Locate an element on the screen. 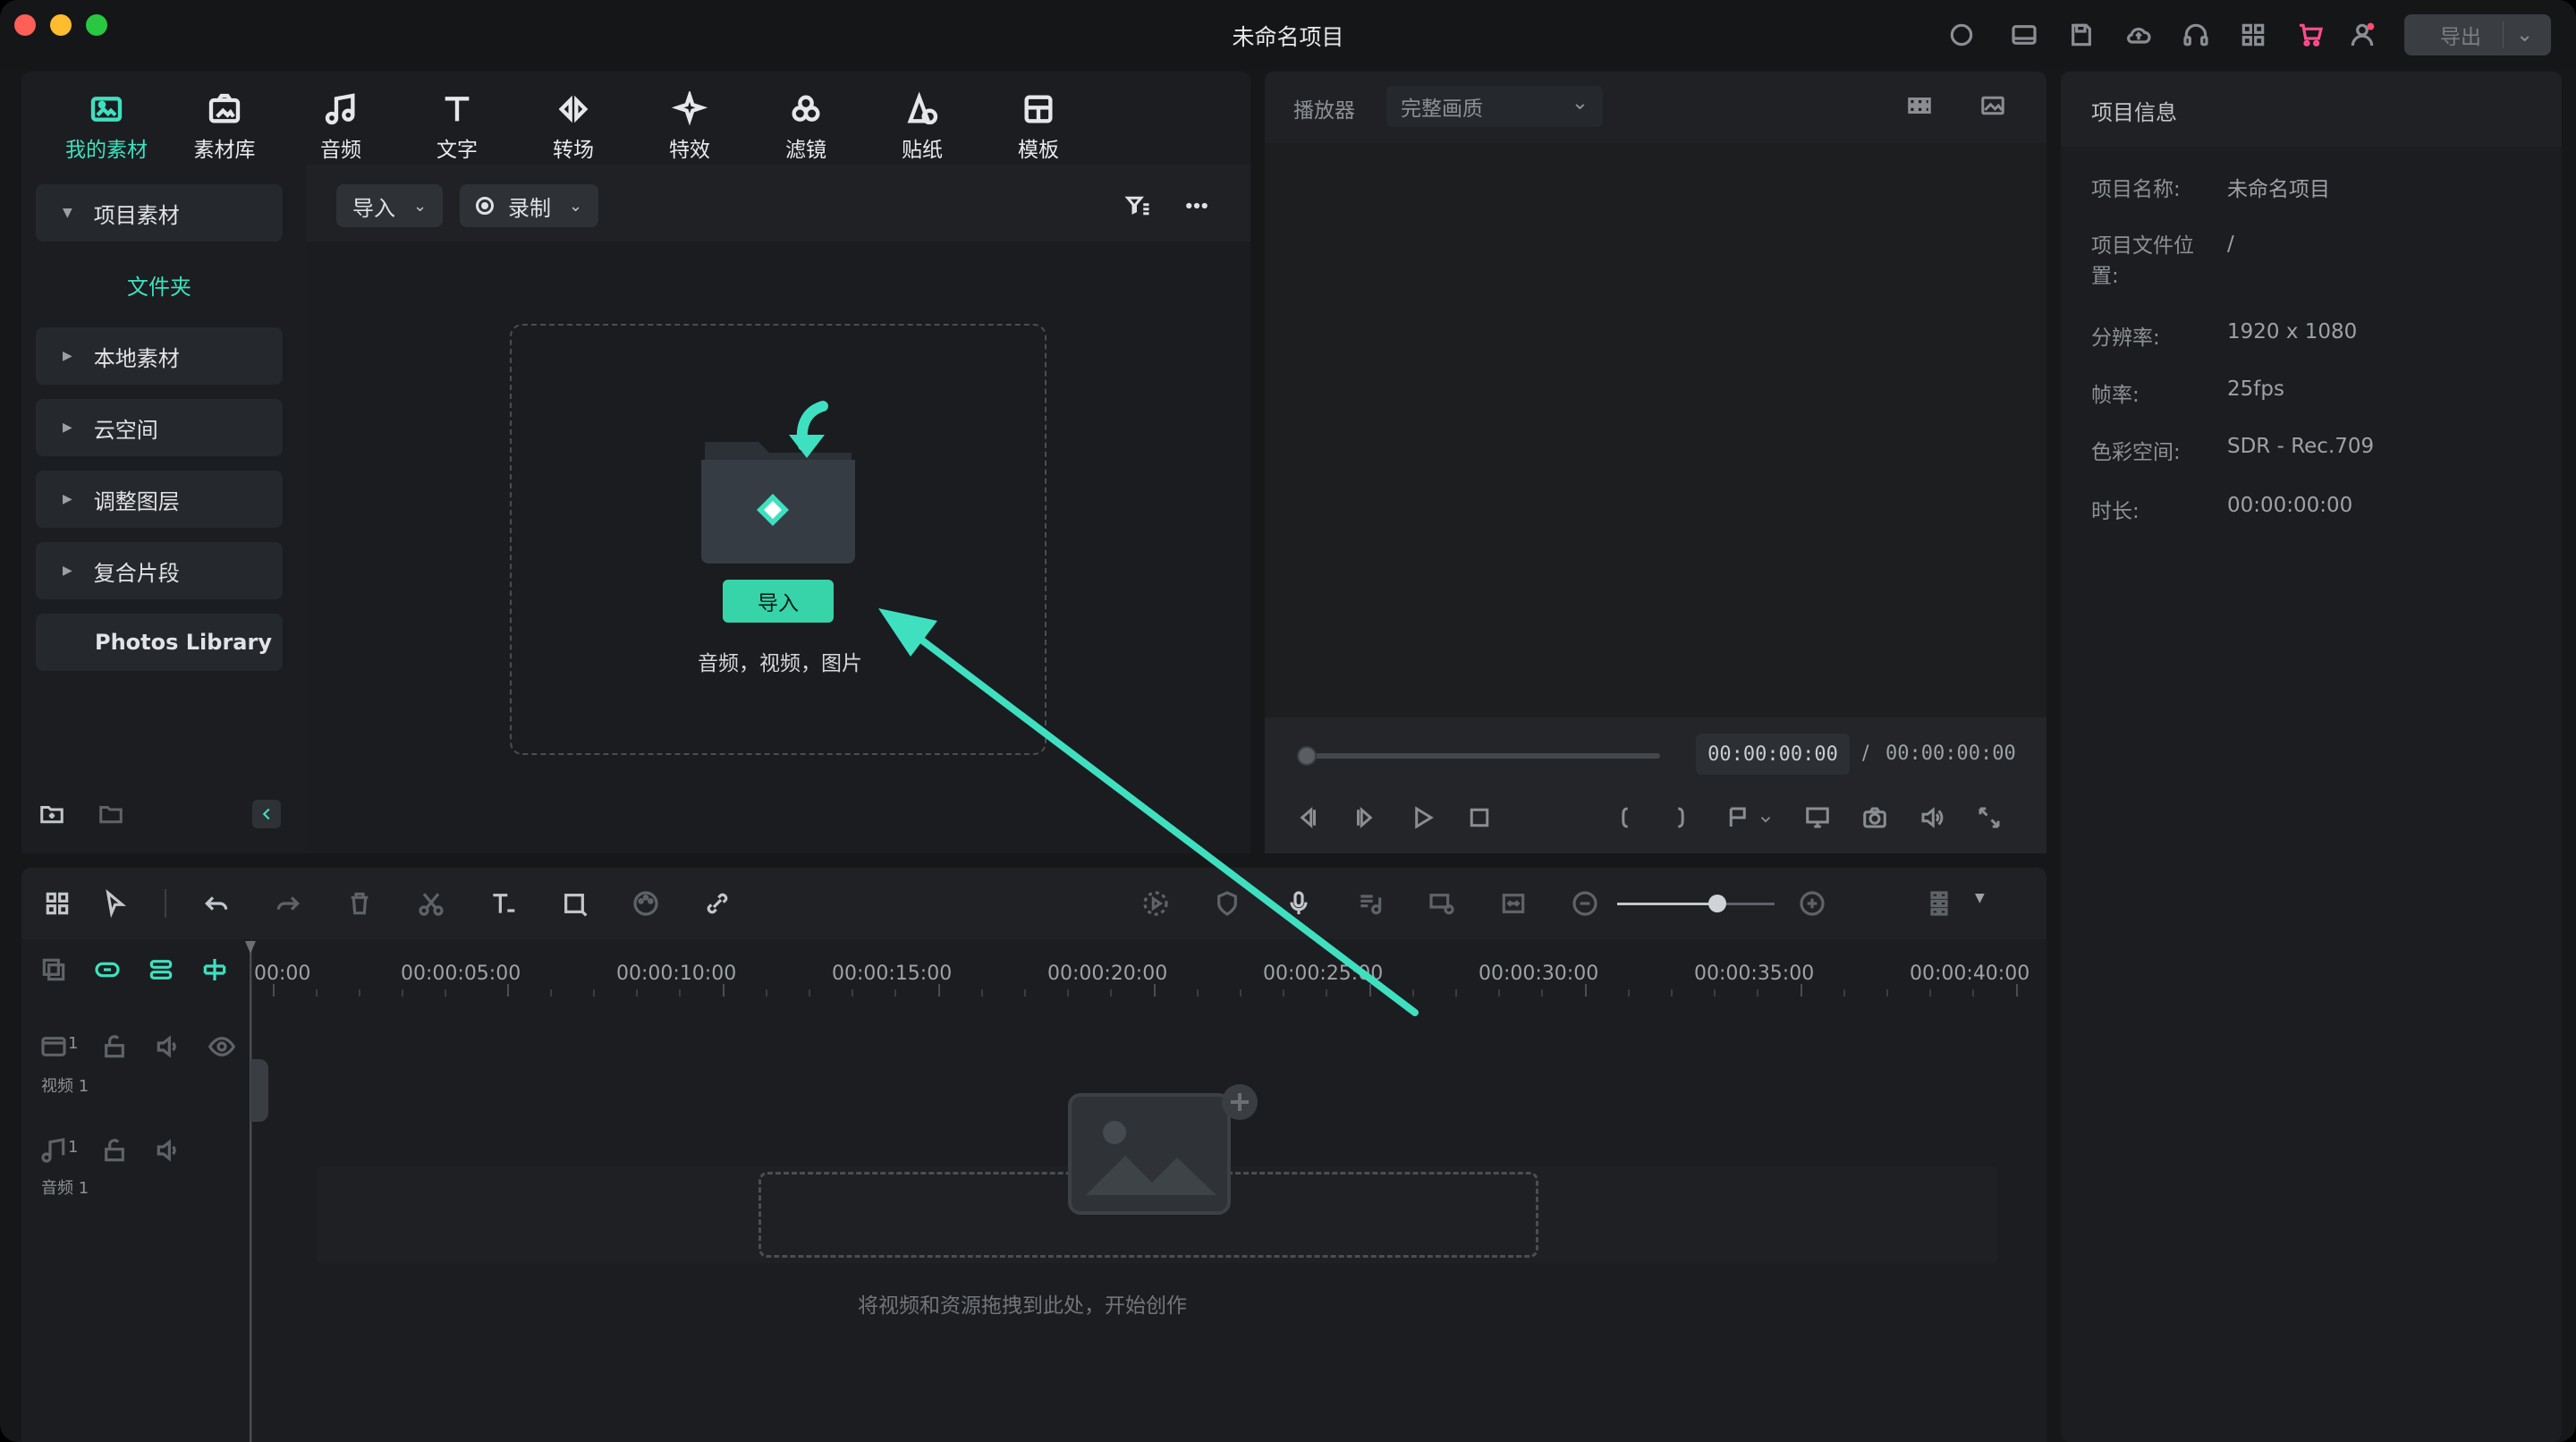 The image size is (2576, 1442). marker-shield-icon is located at coordinates (1227, 903).